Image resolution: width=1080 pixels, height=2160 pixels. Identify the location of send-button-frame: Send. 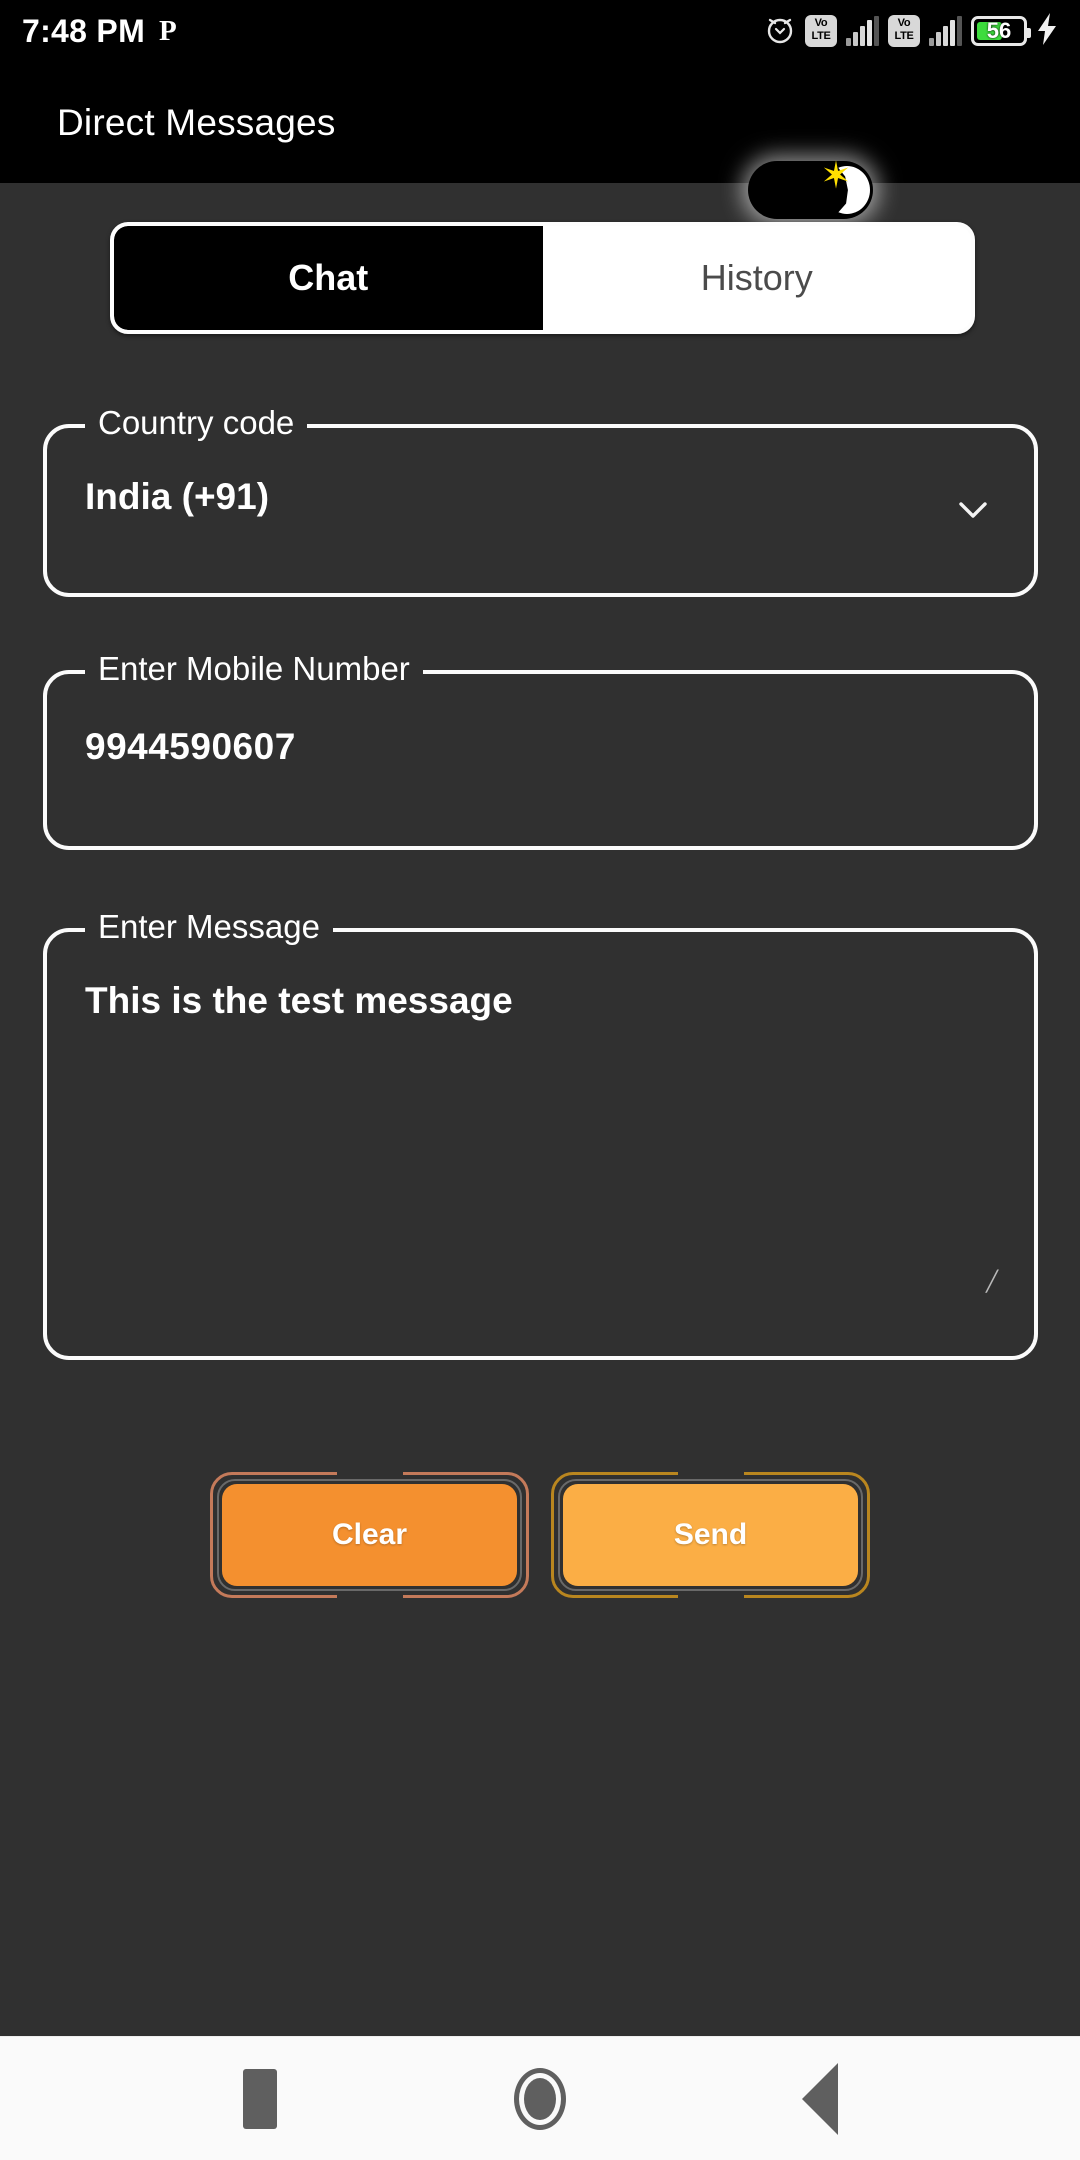
(710, 1535).